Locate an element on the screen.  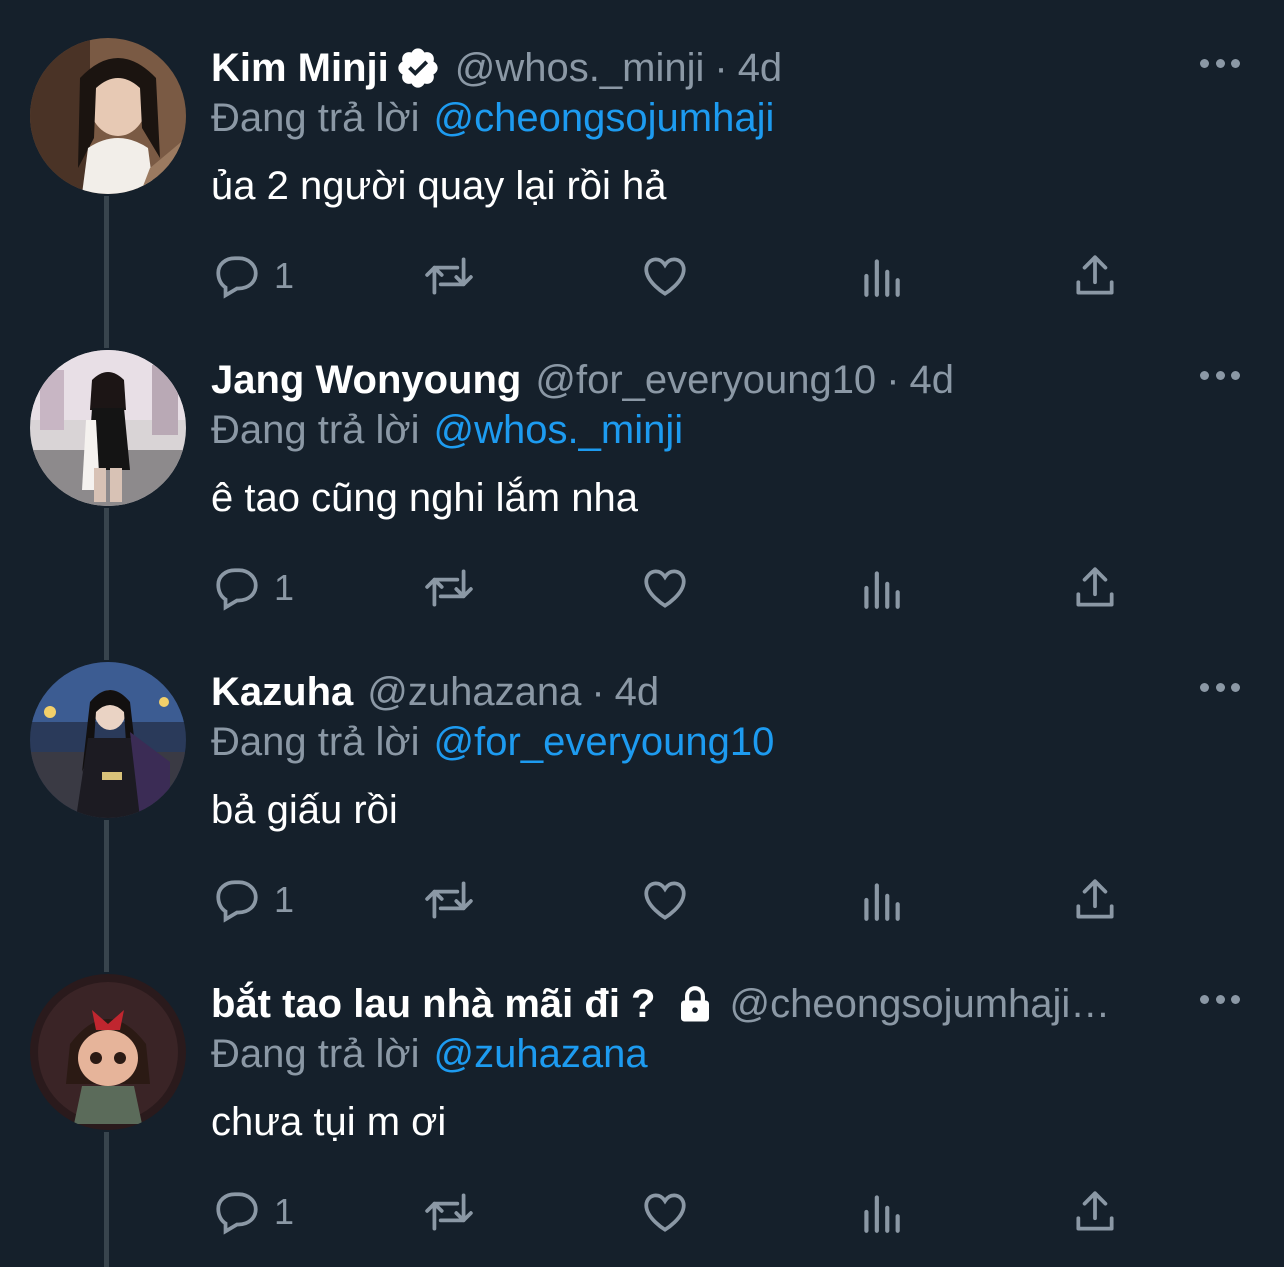
reply-to-link: @whos._minji is located at coordinates (559, 430).